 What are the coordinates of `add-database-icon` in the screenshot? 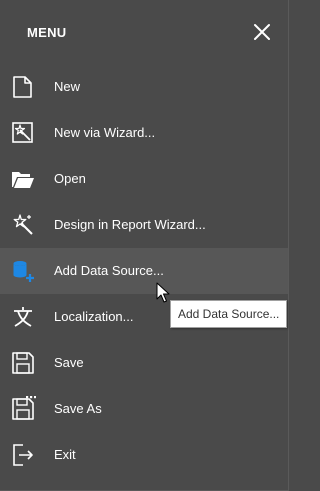 It's located at (23, 271).